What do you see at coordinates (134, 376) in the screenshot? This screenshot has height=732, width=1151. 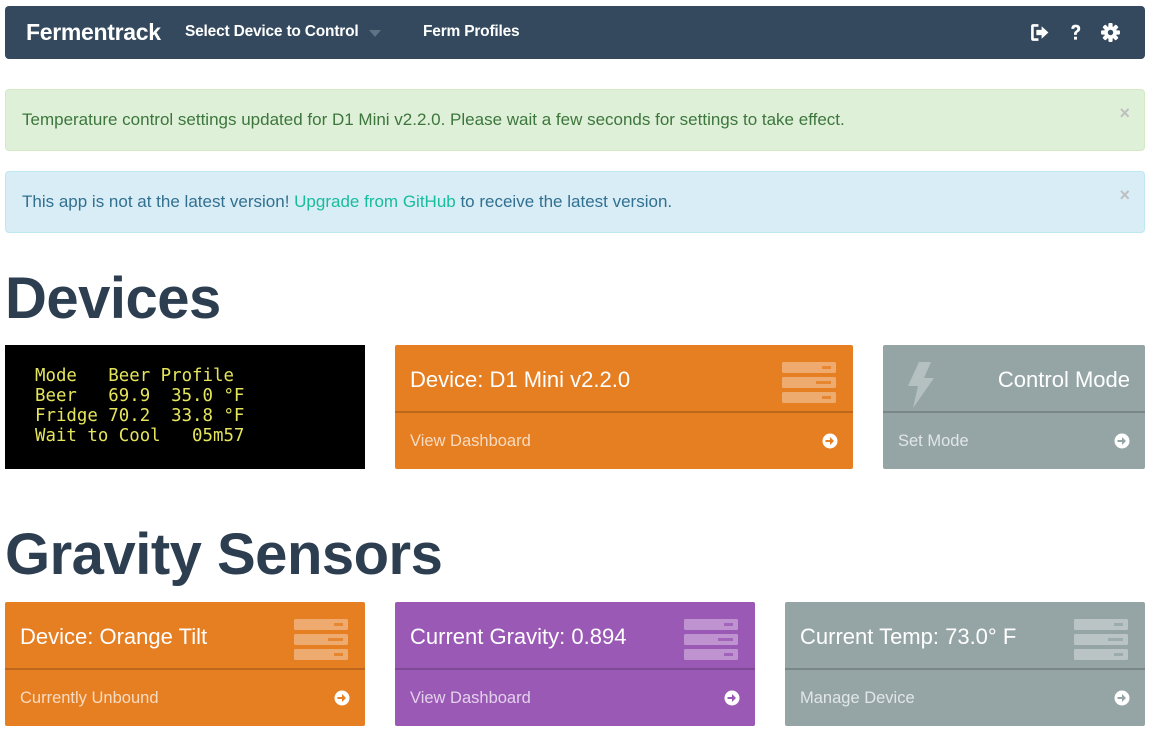 I see `lcd-line: Mode Beer Profile` at bounding box center [134, 376].